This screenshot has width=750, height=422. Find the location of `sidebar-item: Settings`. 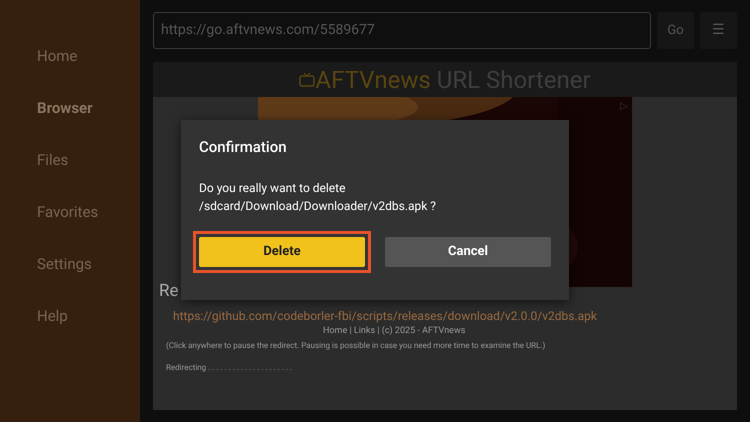

sidebar-item: Settings is located at coordinates (88, 264).